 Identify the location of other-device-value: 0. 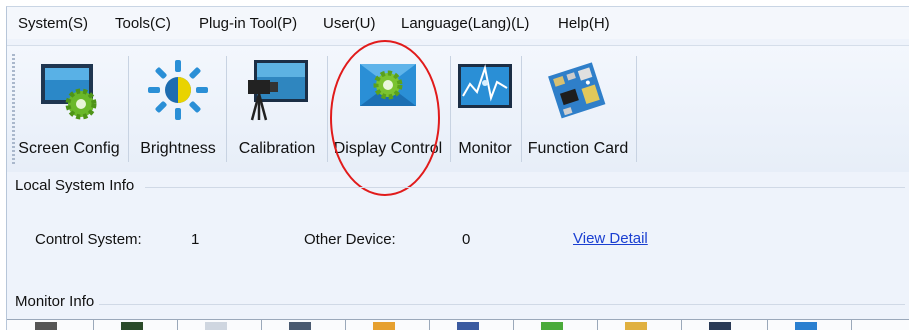
(466, 239).